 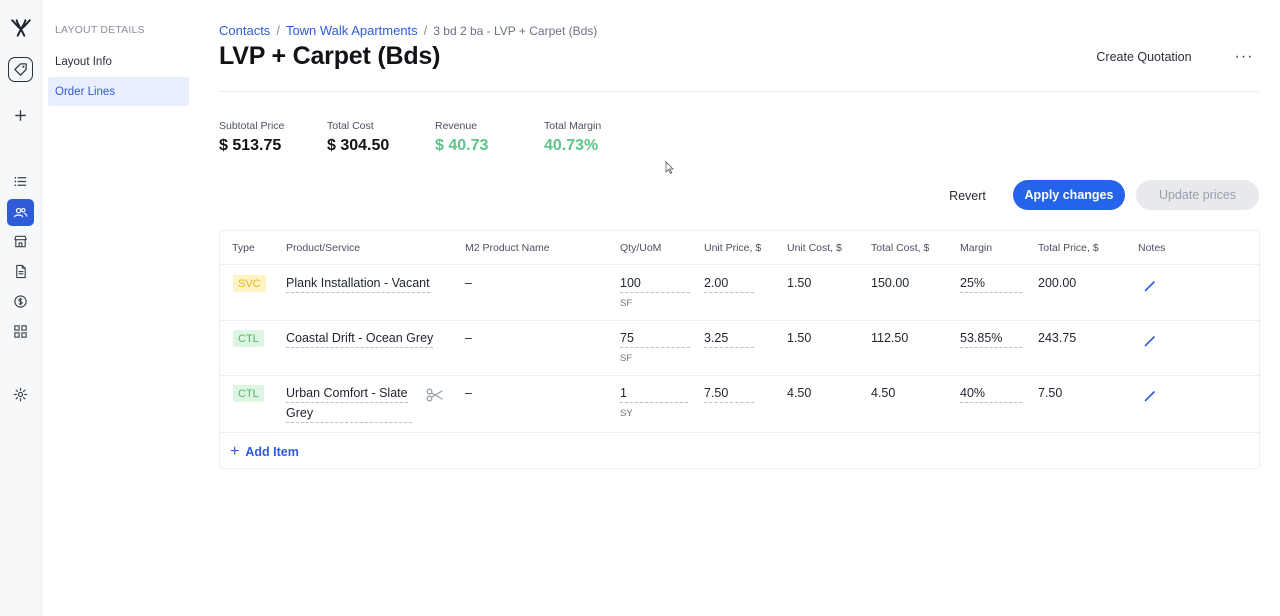 What do you see at coordinates (20, 301) in the screenshot?
I see `dollar-icon` at bounding box center [20, 301].